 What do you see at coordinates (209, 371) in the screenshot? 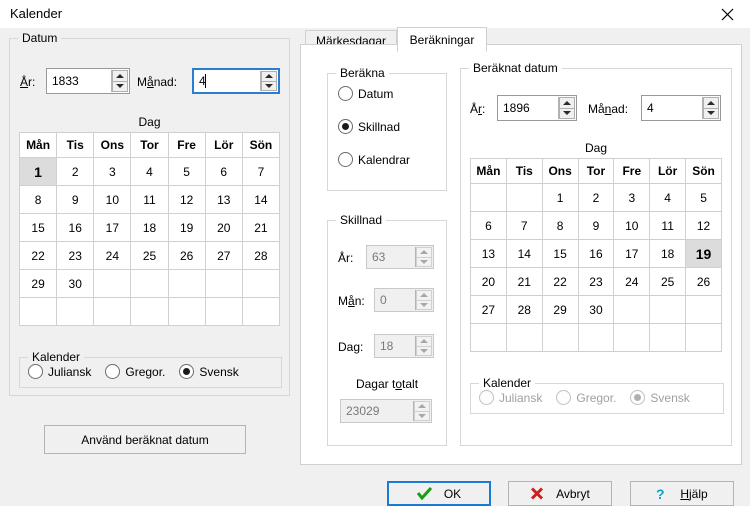
I see `source-calendar-option-svensk: Svensk` at bounding box center [209, 371].